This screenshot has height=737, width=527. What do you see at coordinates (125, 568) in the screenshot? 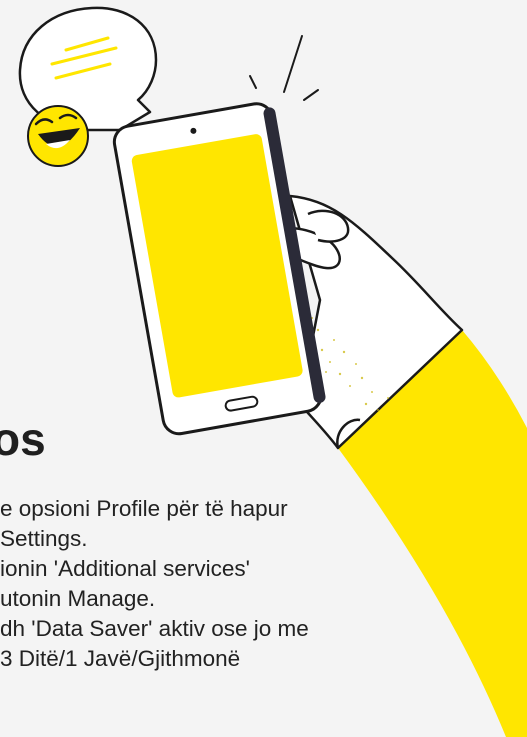
I see `instruction-line: ionin 'Additional services'` at bounding box center [125, 568].